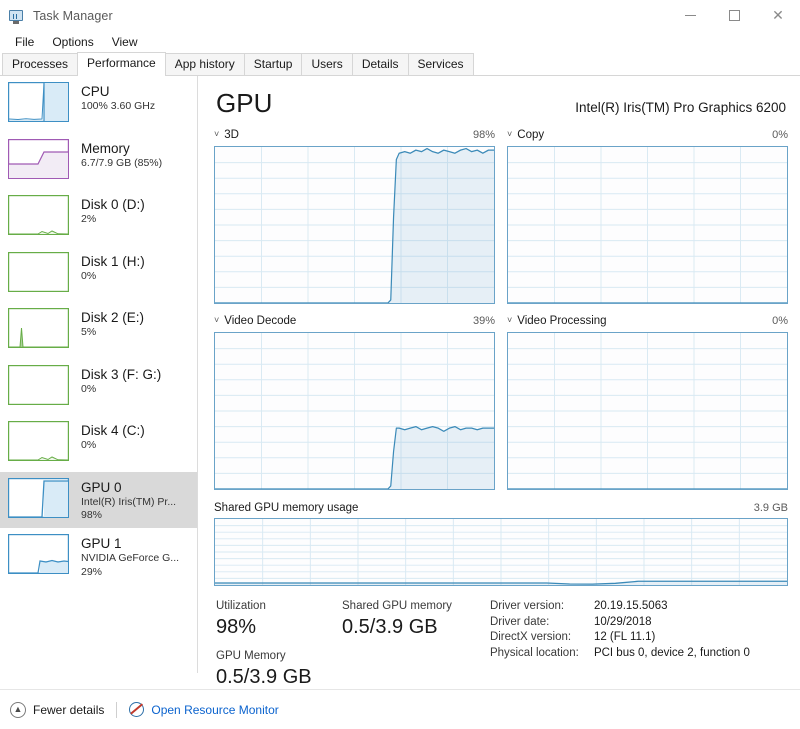 The width and height of the screenshot is (800, 729). What do you see at coordinates (531, 135) in the screenshot?
I see `graph-name-copy: Copy` at bounding box center [531, 135].